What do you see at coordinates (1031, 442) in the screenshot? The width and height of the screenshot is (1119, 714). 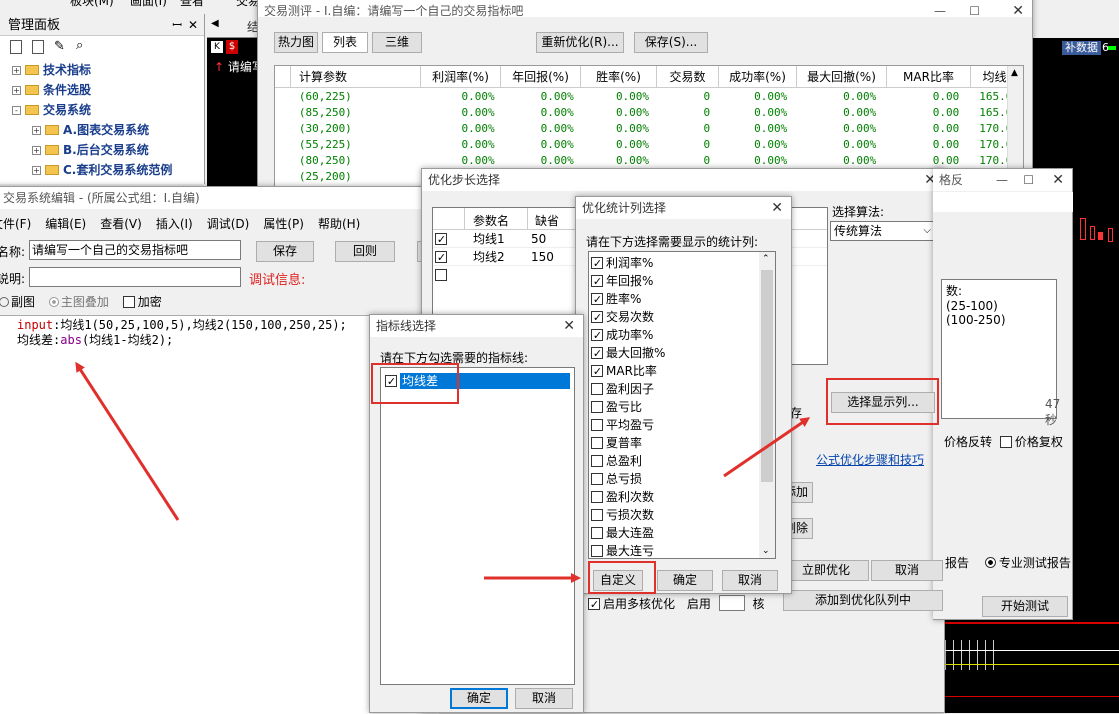 I see `price-restore-checkbox: 价格复权` at bounding box center [1031, 442].